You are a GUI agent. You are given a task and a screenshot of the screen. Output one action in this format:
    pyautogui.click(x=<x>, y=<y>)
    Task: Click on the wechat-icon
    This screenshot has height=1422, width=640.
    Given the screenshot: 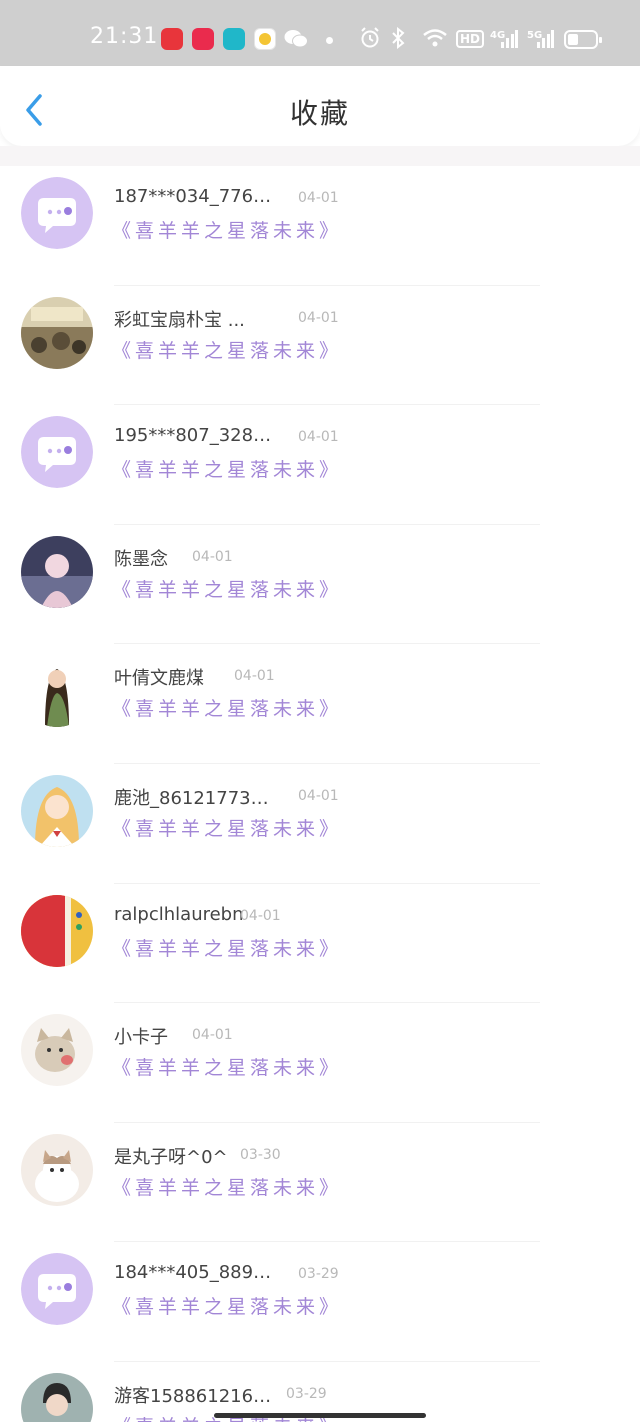 What is the action you would take?
    pyautogui.click(x=296, y=39)
    